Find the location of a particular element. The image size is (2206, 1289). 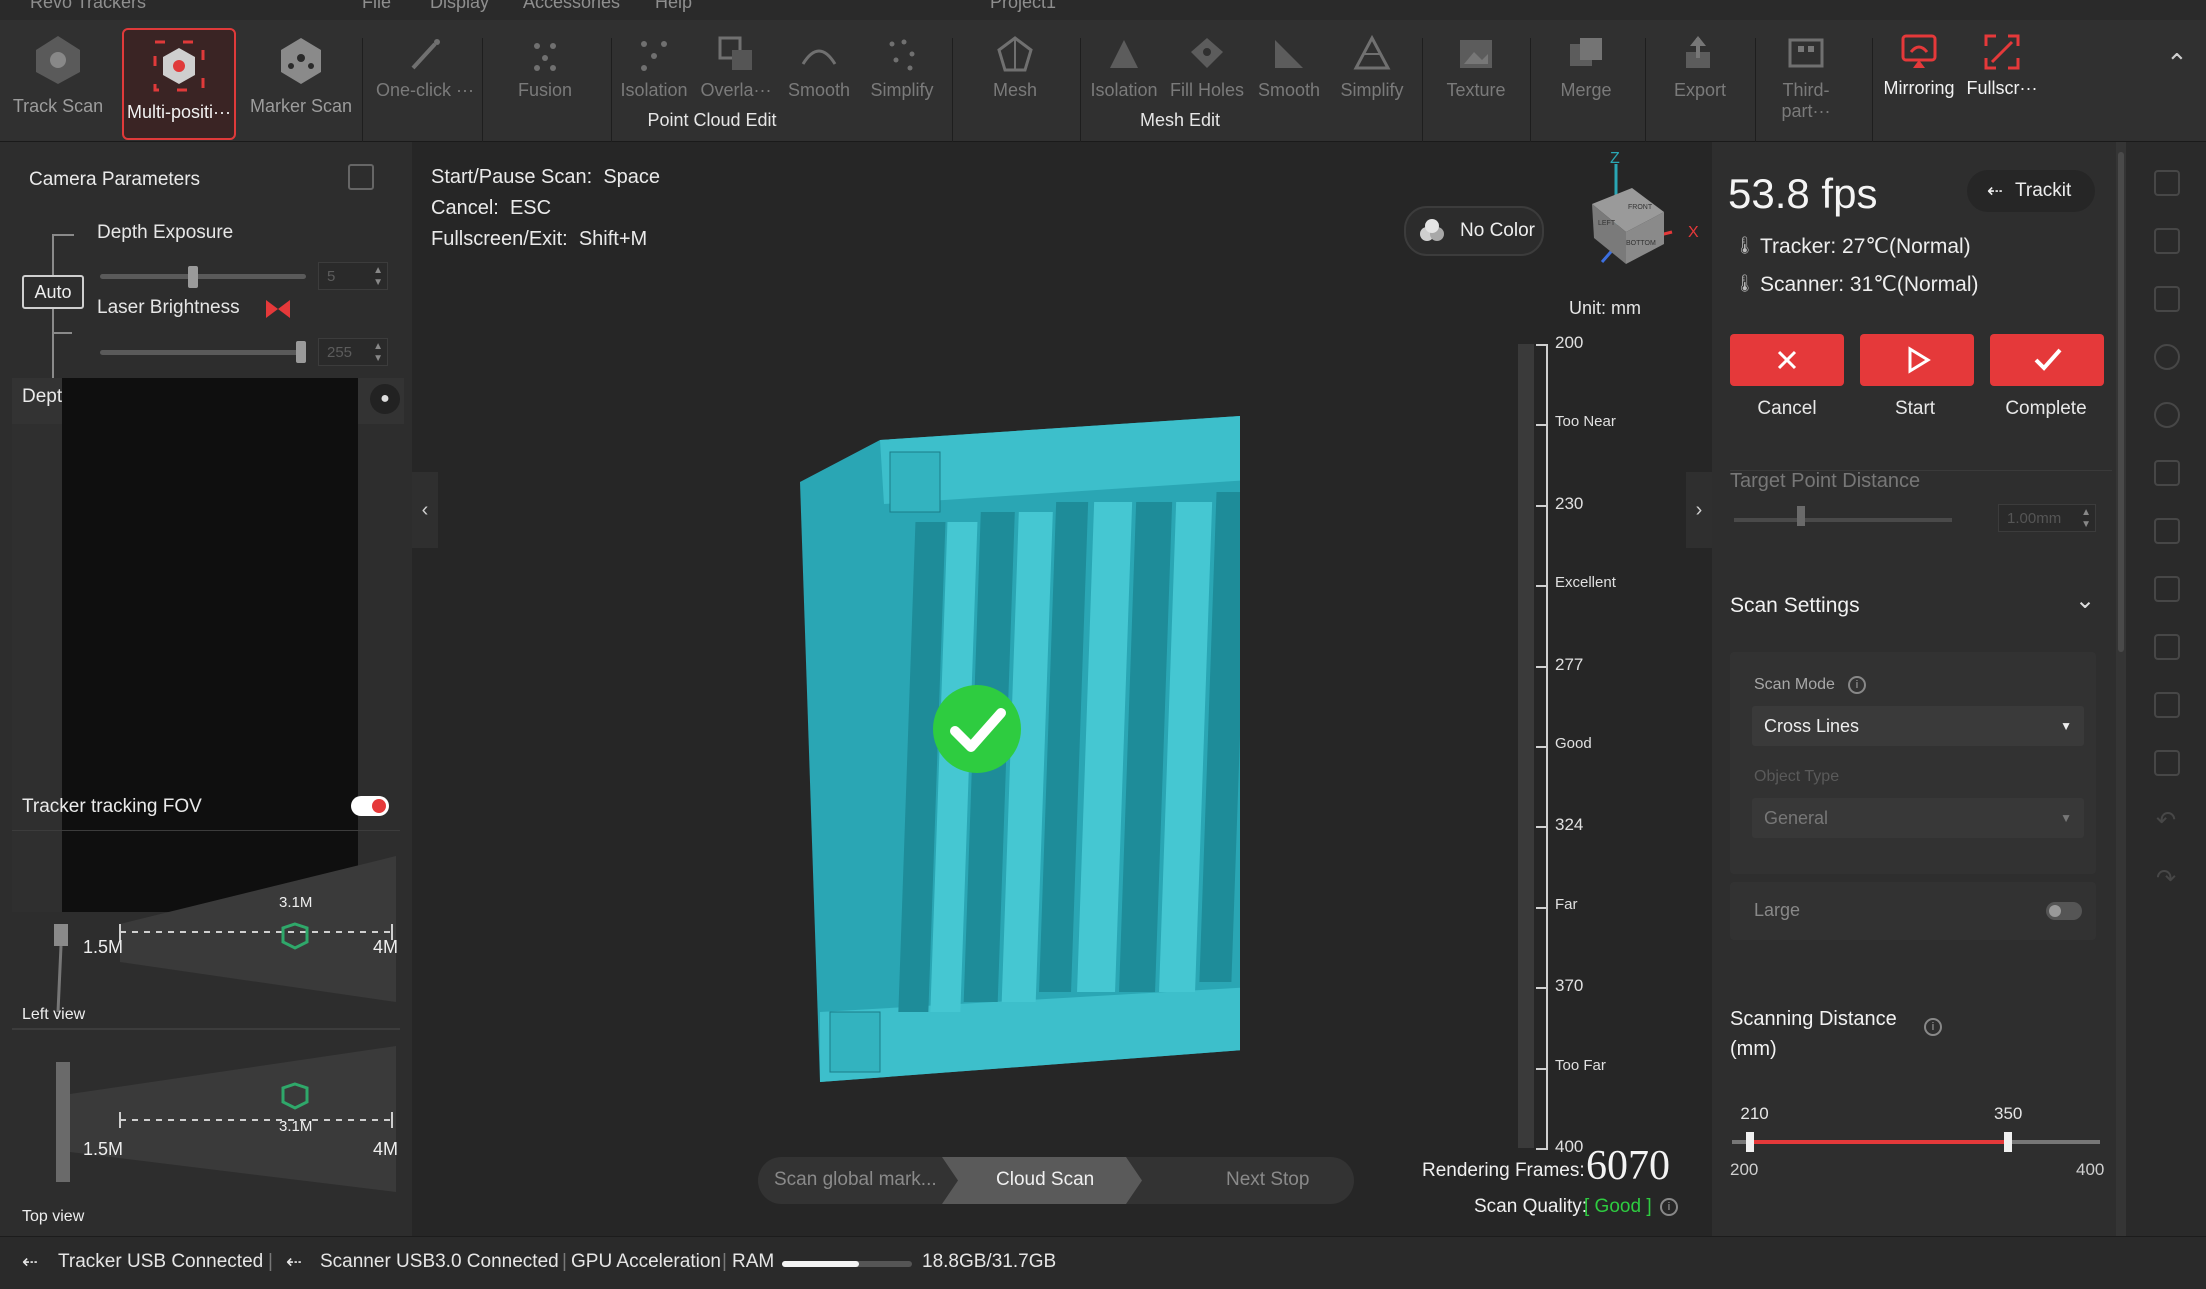

third-party-button: Third-part··· is located at coordinates (1806, 78).